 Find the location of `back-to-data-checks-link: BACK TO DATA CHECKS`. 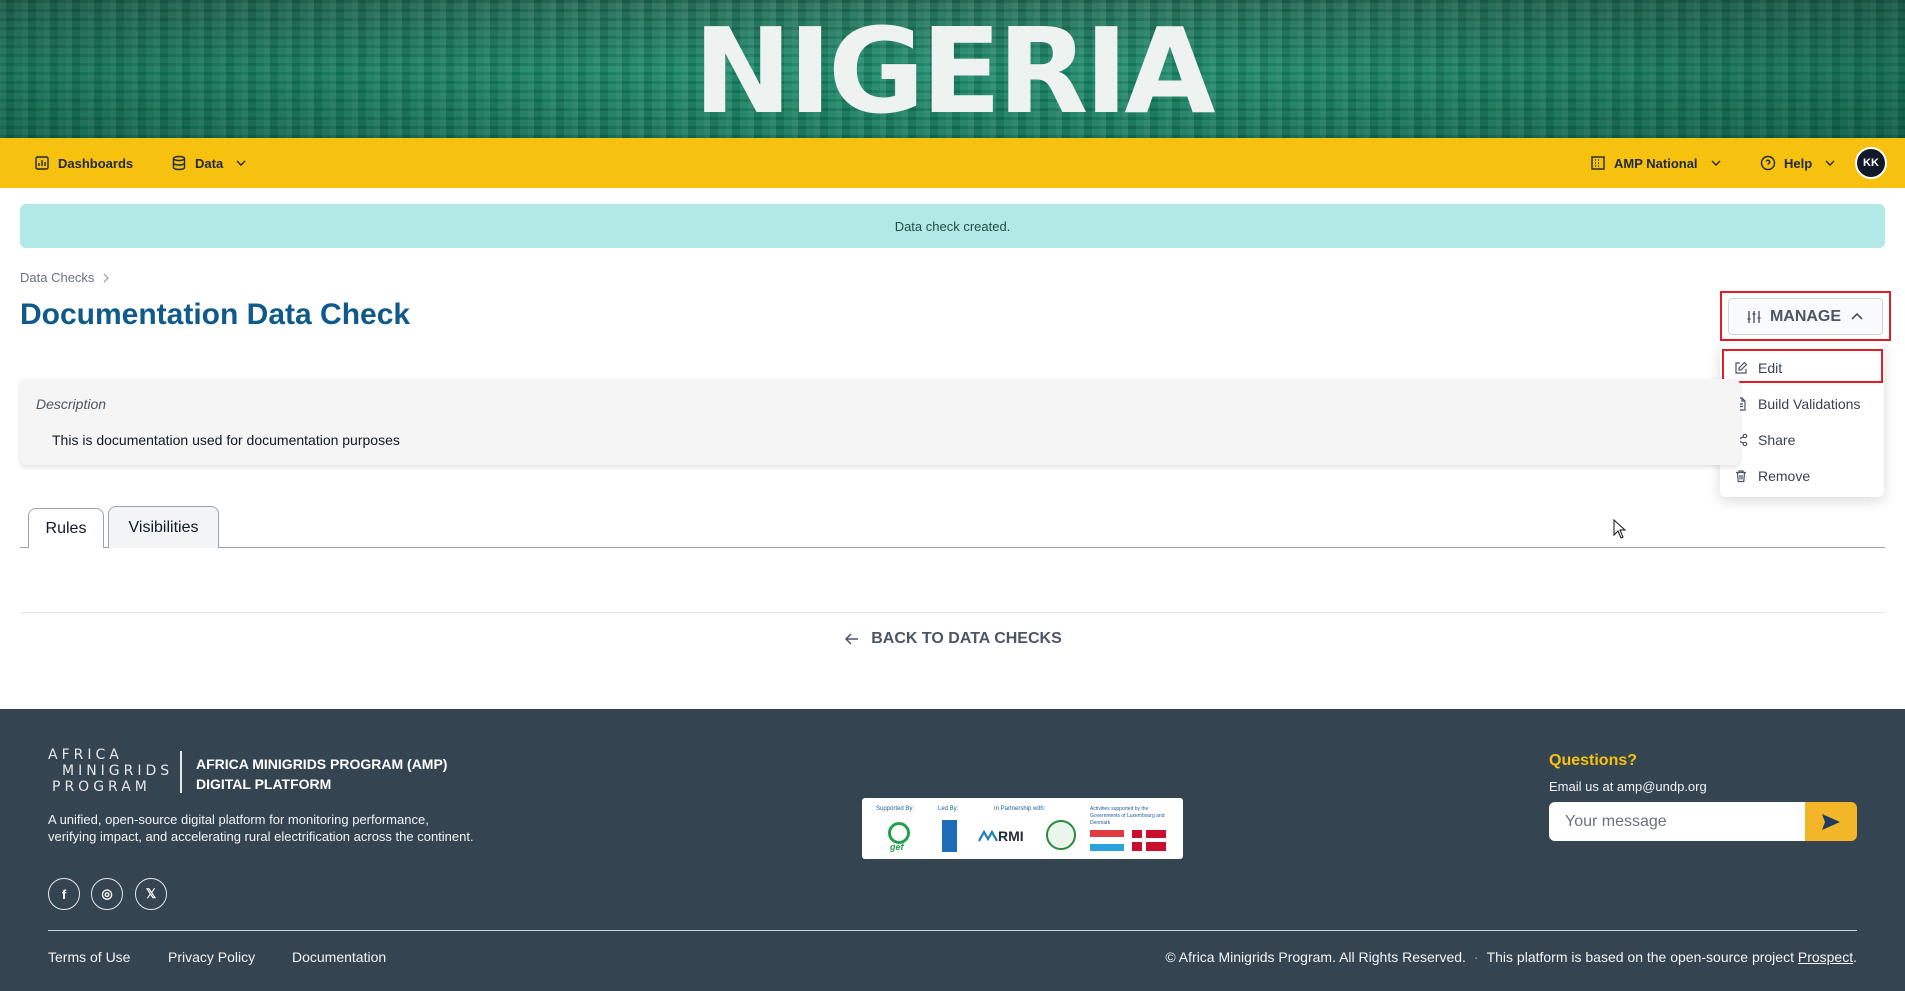

back-to-data-checks-link: BACK TO DATA CHECKS is located at coordinates (952, 639).